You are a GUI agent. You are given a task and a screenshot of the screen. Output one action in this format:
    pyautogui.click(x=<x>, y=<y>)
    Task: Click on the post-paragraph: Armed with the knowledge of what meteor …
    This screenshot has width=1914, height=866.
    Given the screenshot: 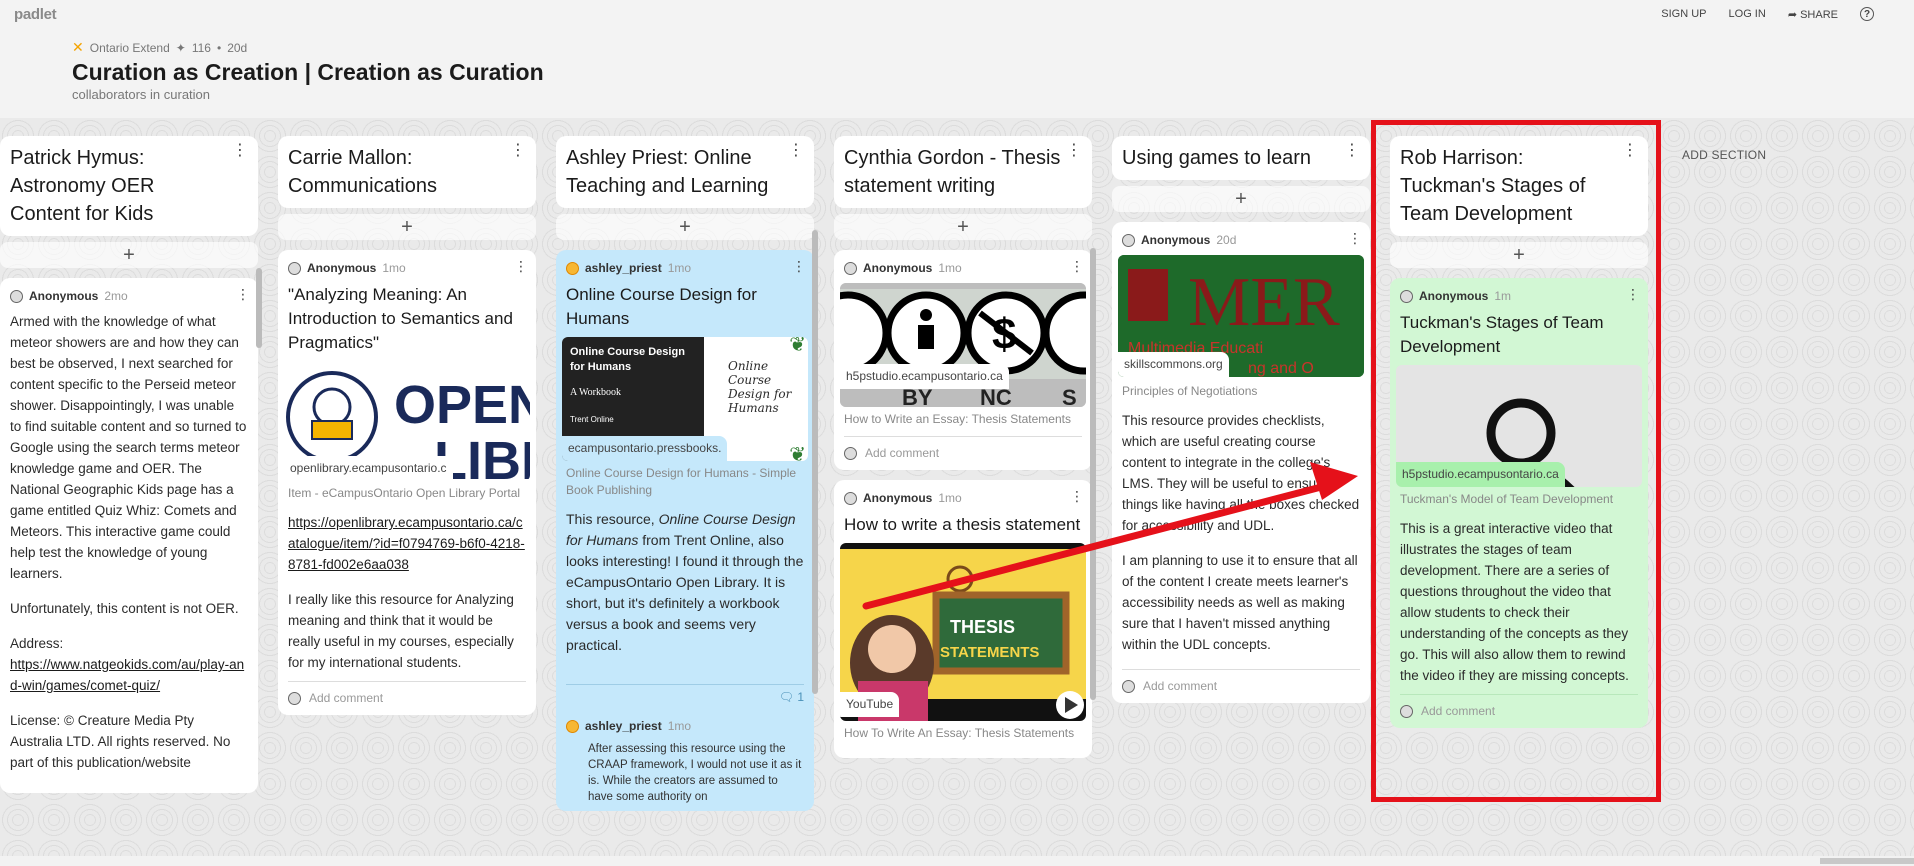 What is the action you would take?
    pyautogui.click(x=128, y=447)
    